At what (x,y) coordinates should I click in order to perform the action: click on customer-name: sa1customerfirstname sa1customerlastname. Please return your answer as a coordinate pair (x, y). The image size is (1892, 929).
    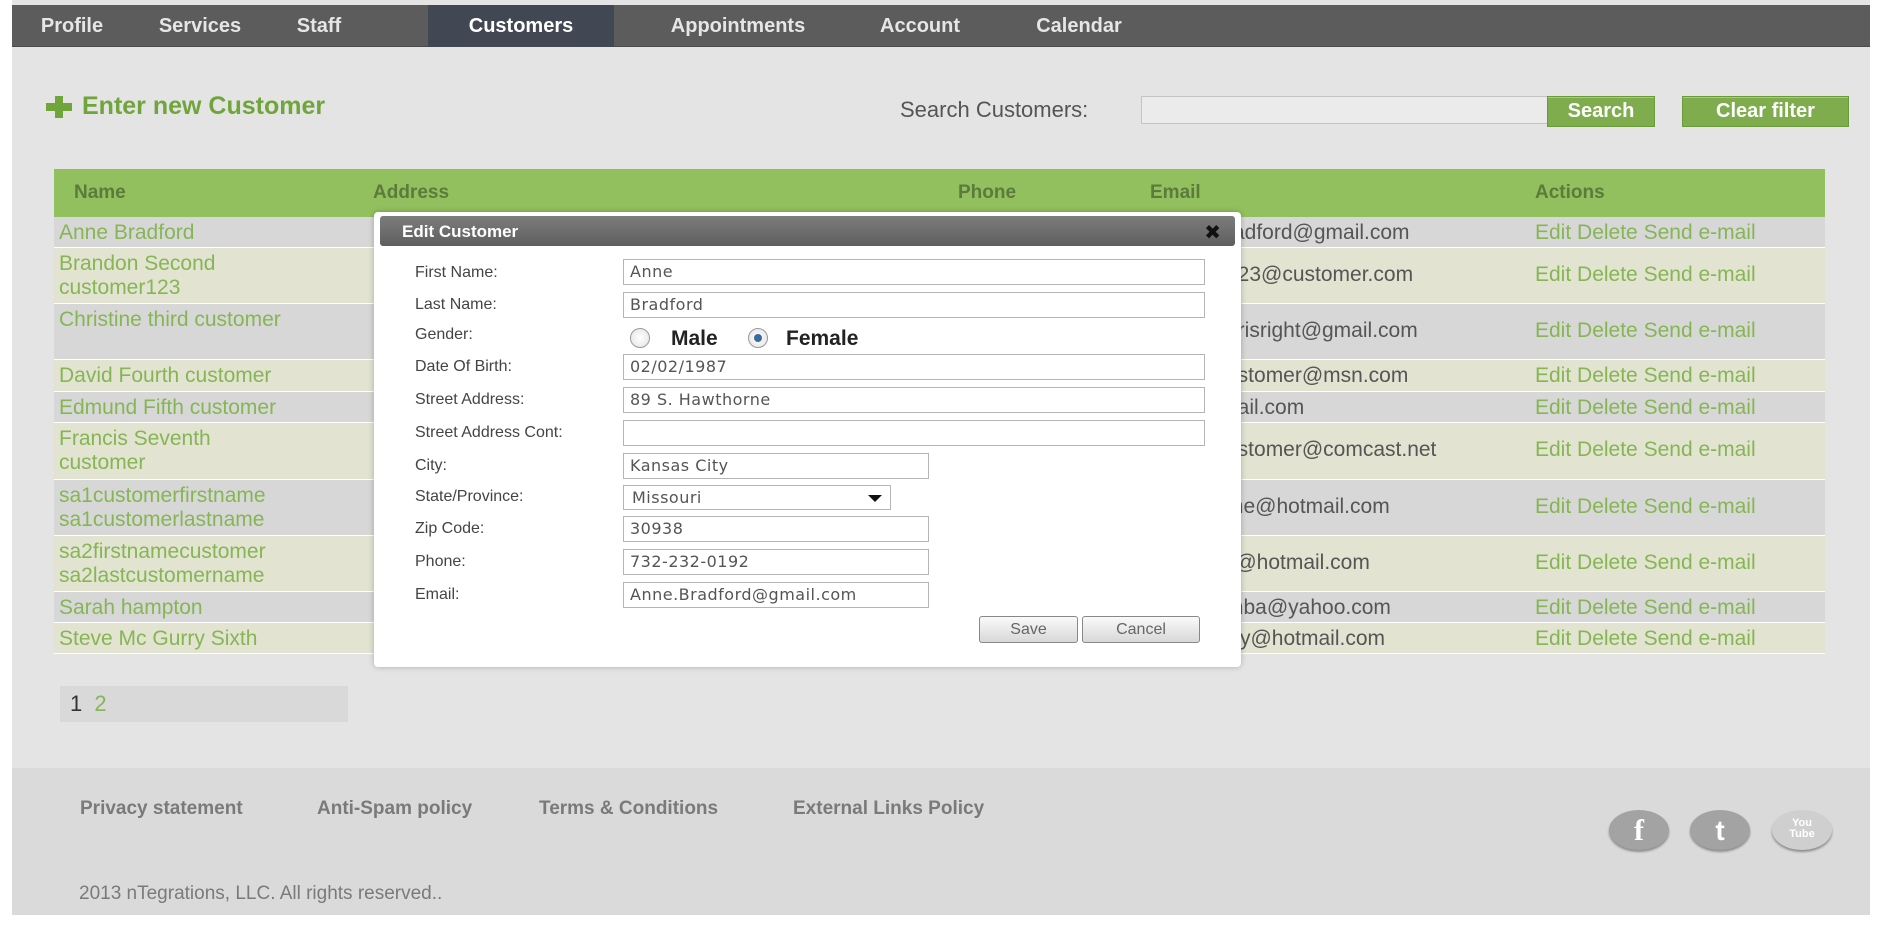
    Looking at the image, I should click on (204, 508).